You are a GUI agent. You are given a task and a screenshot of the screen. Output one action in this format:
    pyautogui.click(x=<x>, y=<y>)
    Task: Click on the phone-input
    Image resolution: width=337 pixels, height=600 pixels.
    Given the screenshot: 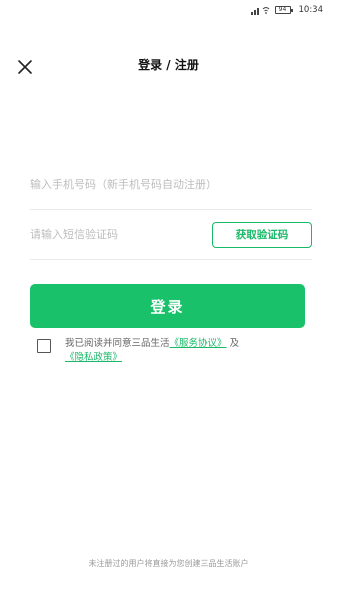 What is the action you would take?
    pyautogui.click(x=171, y=184)
    